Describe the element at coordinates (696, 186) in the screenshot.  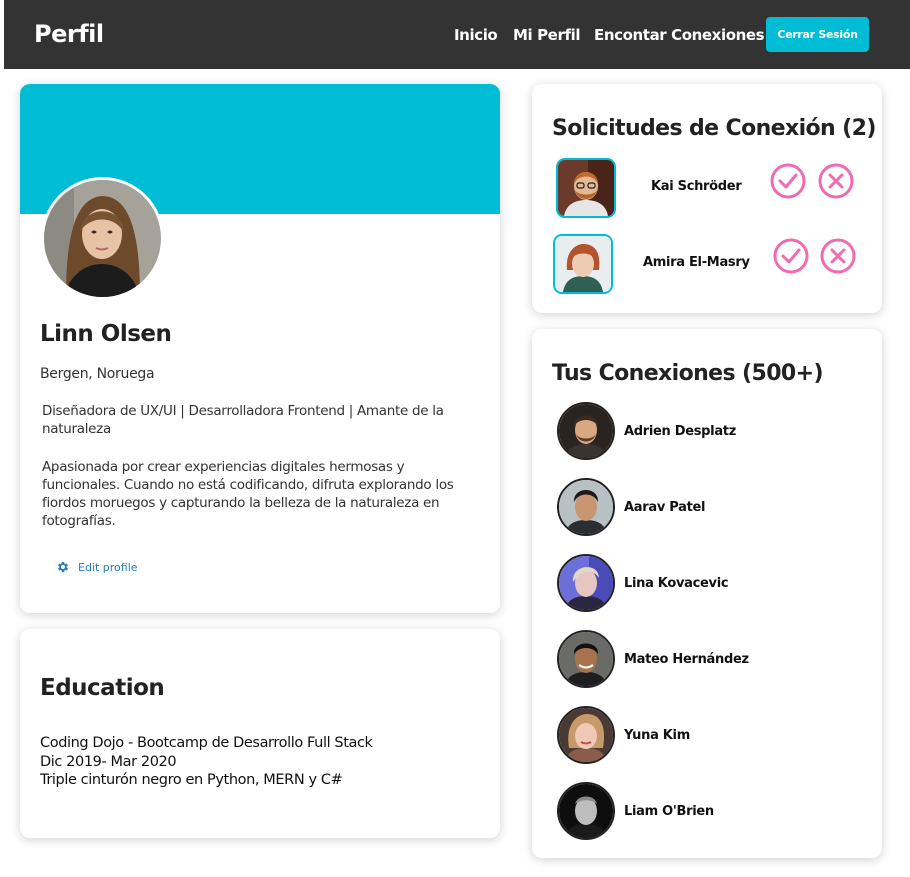
I see `request-name: Kai Schröder` at that location.